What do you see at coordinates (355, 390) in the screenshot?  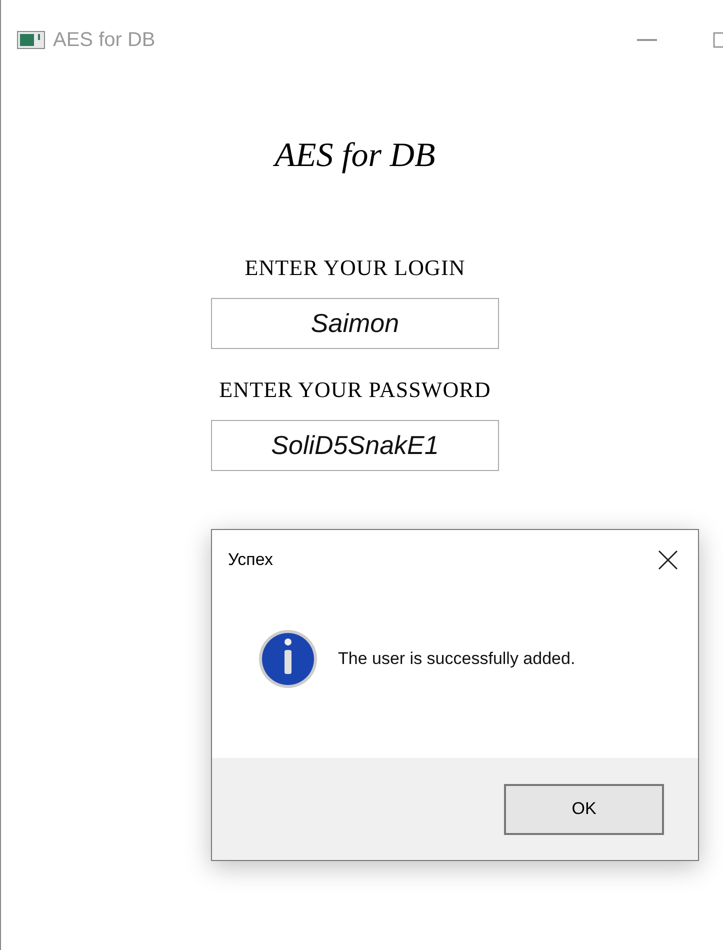 I see `field-label: ENTER YOUR PASSWORD` at bounding box center [355, 390].